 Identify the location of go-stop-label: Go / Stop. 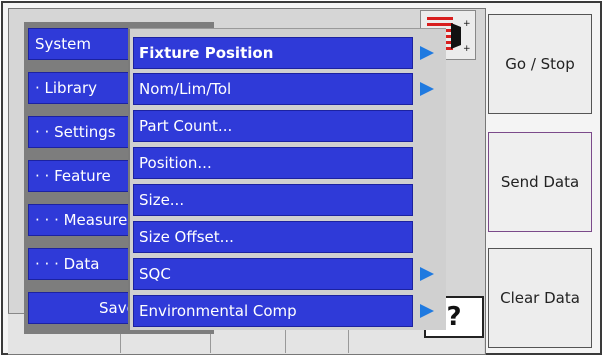
(540, 64).